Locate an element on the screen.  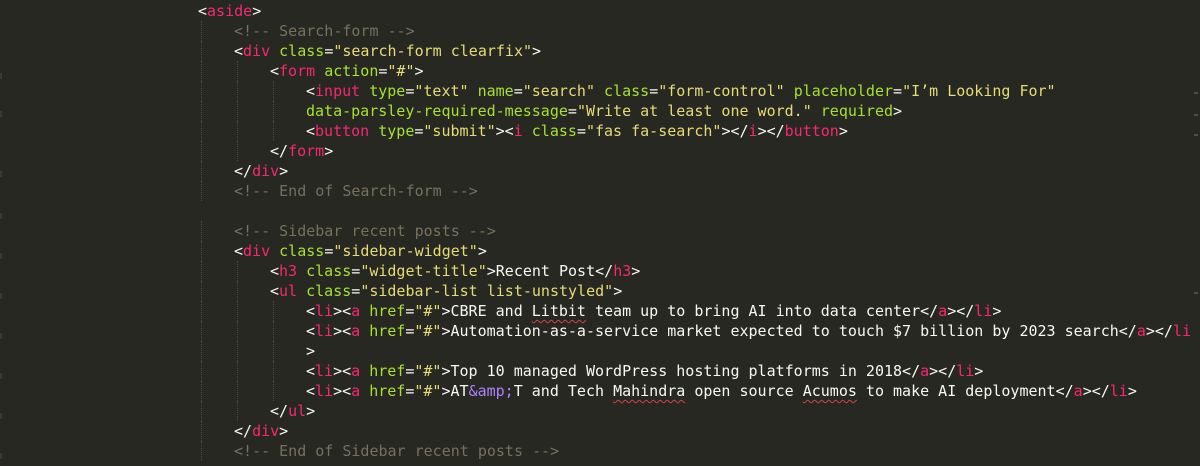
code-token: "submit" is located at coordinates (459, 131).